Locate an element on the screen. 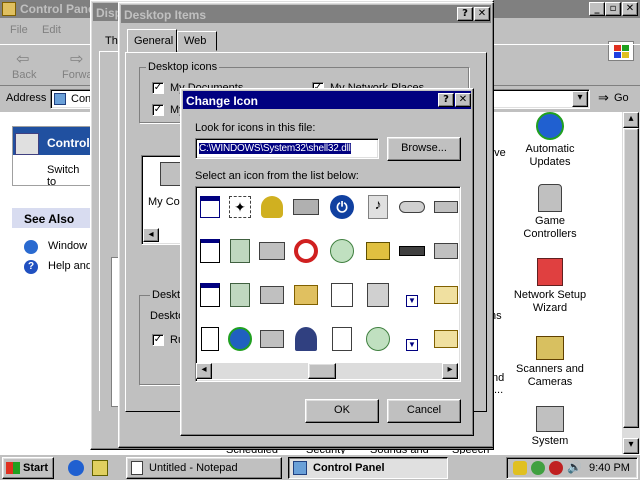  no-entry-icon is located at coordinates (306, 251).